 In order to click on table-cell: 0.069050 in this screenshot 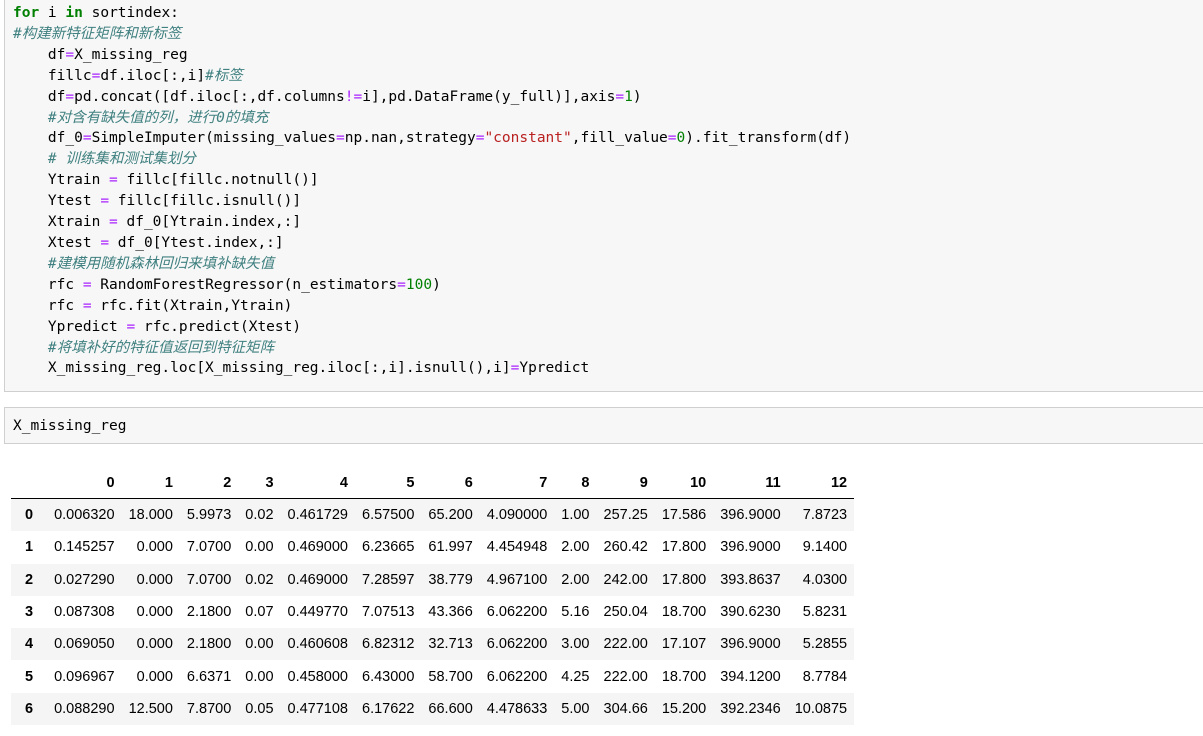, I will do `click(84, 644)`.